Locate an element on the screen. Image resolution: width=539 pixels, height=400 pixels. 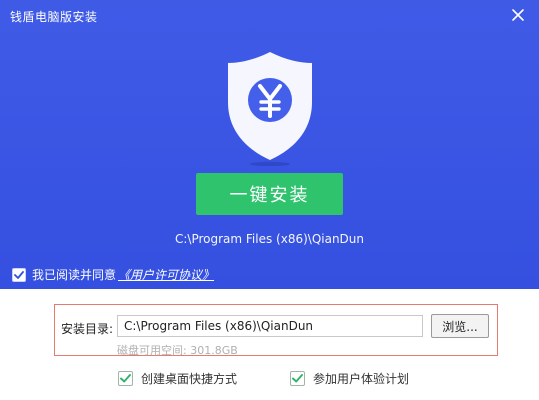
install-directory-panel: 安装目录: 浏览... 磁盘可用空间: 301.8GB is located at coordinates (276, 330).